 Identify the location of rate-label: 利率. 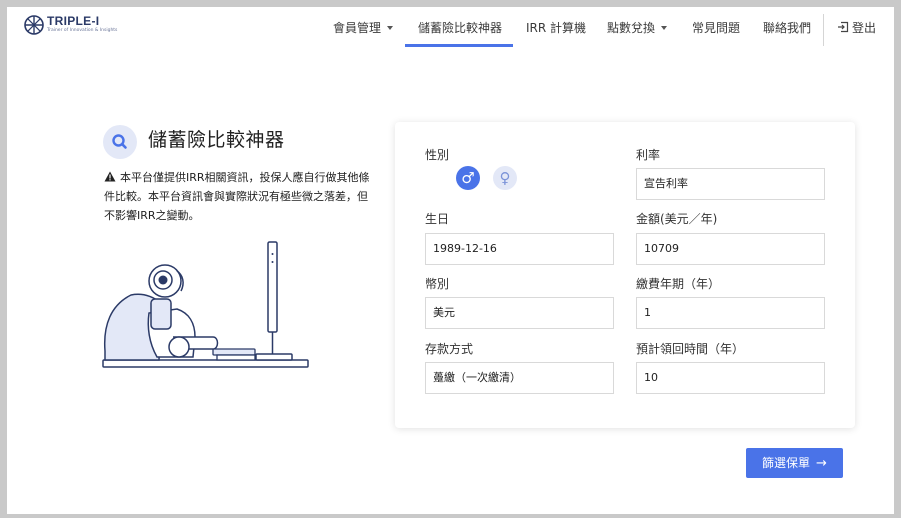
(648, 155).